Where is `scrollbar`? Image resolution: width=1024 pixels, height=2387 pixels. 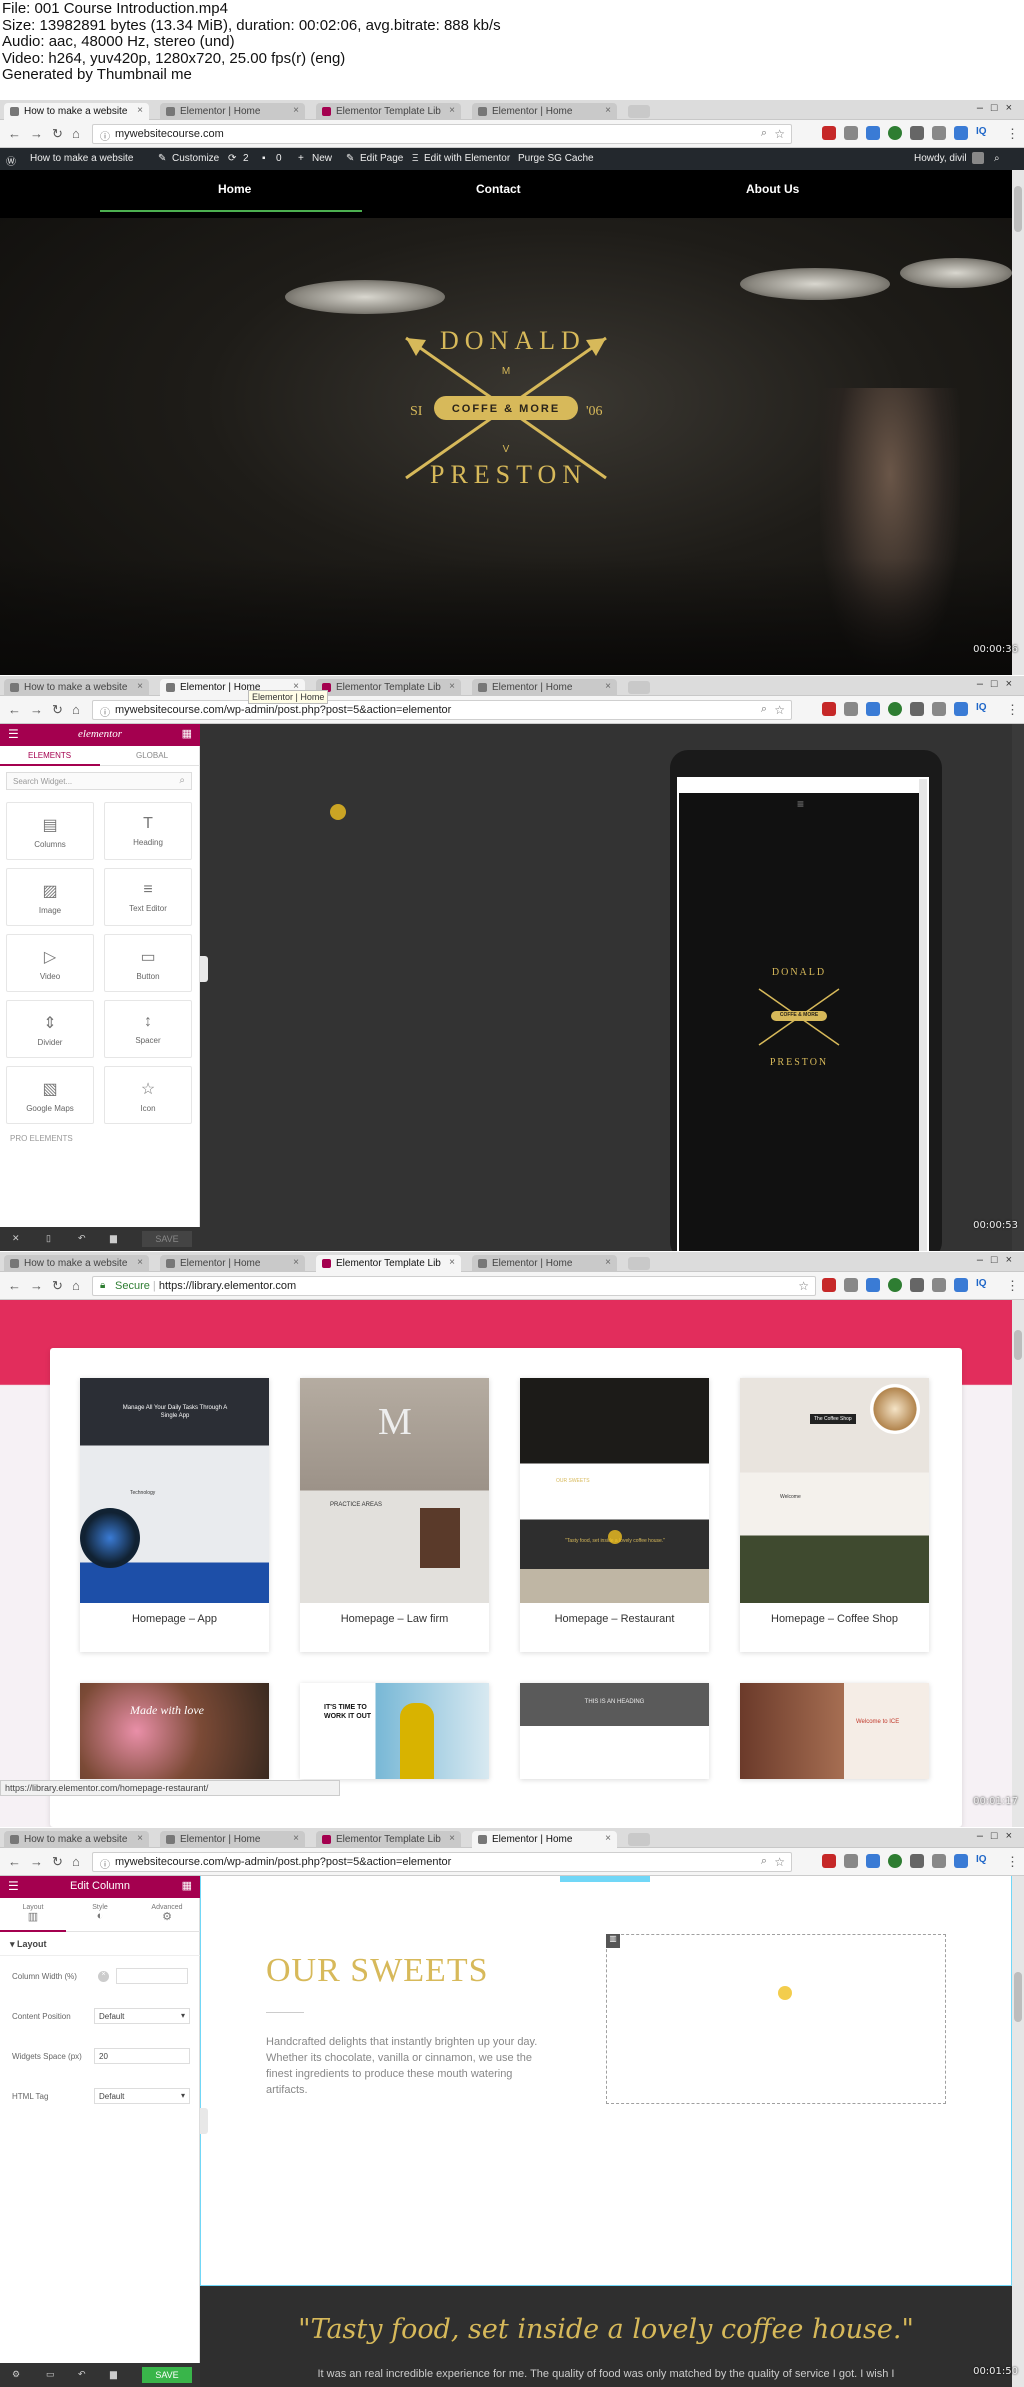
scrollbar is located at coordinates (1018, 422).